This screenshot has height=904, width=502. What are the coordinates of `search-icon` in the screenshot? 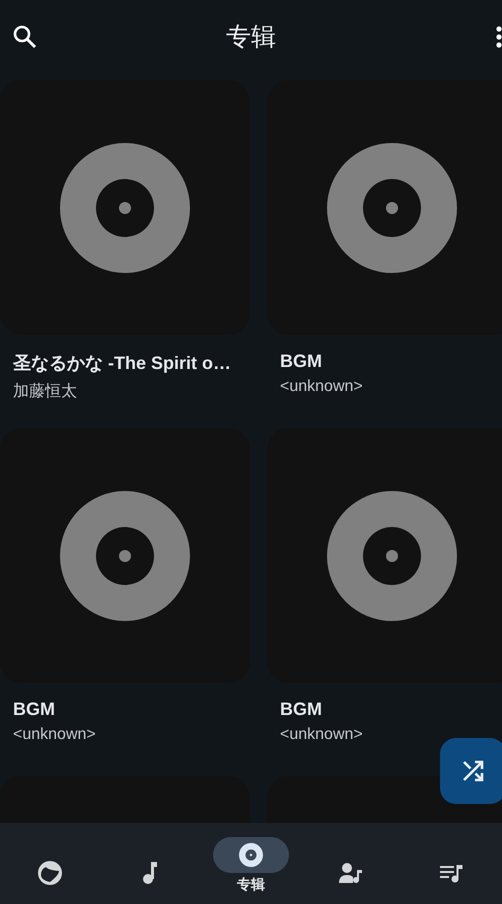 It's located at (25, 37).